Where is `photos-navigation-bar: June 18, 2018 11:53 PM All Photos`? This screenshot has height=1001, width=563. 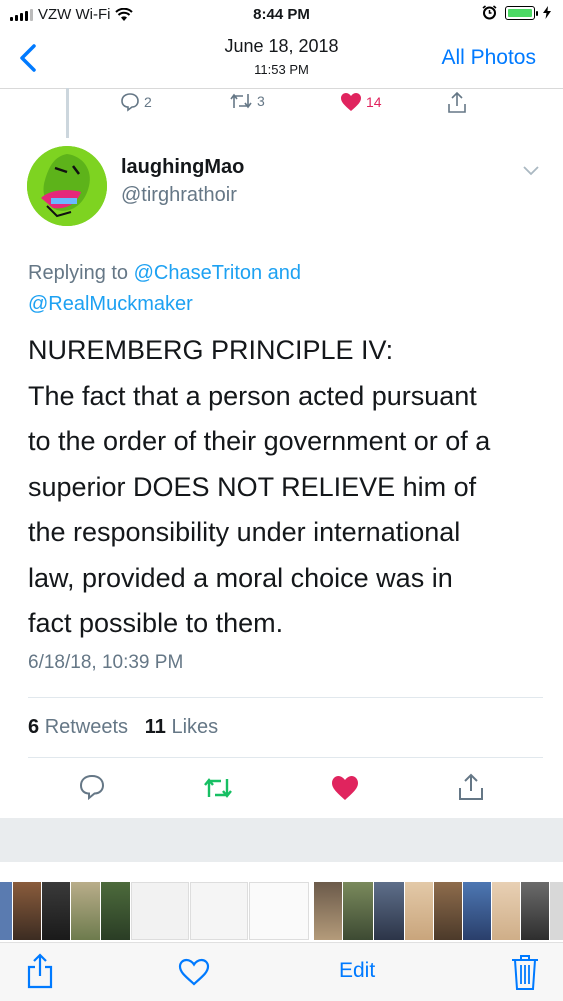
photos-navigation-bar: June 18, 2018 11:53 PM All Photos is located at coordinates (281, 59).